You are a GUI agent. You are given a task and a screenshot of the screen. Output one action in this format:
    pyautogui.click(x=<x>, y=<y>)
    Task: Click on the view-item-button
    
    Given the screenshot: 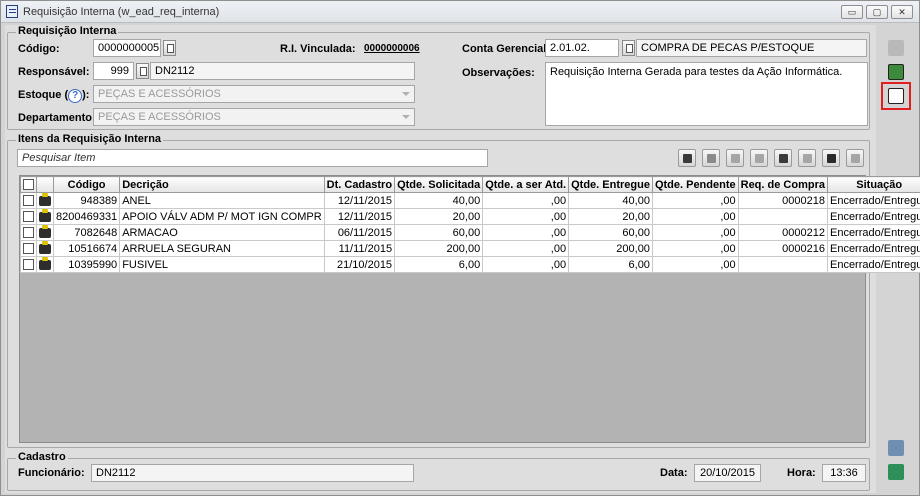 What is the action you would take?
    pyautogui.click(x=735, y=158)
    